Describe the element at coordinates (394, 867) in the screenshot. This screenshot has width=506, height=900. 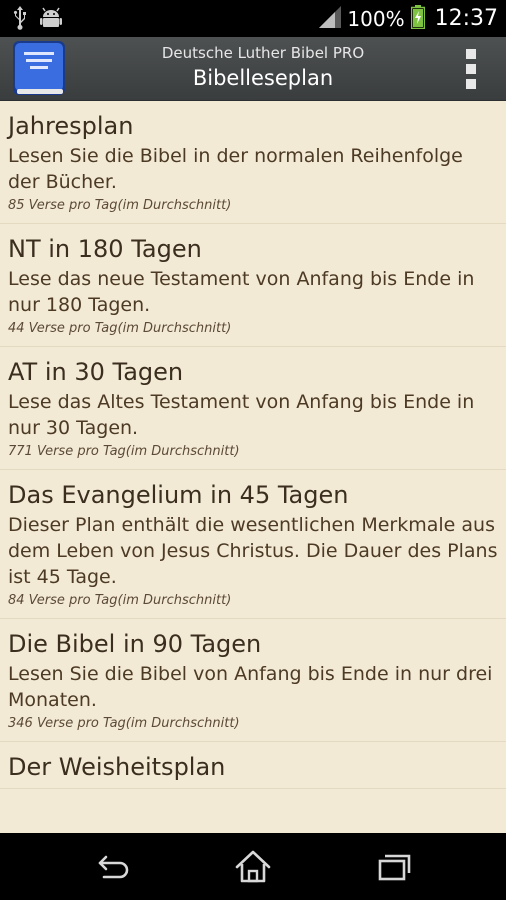
I see `recent-apps-icon` at that location.